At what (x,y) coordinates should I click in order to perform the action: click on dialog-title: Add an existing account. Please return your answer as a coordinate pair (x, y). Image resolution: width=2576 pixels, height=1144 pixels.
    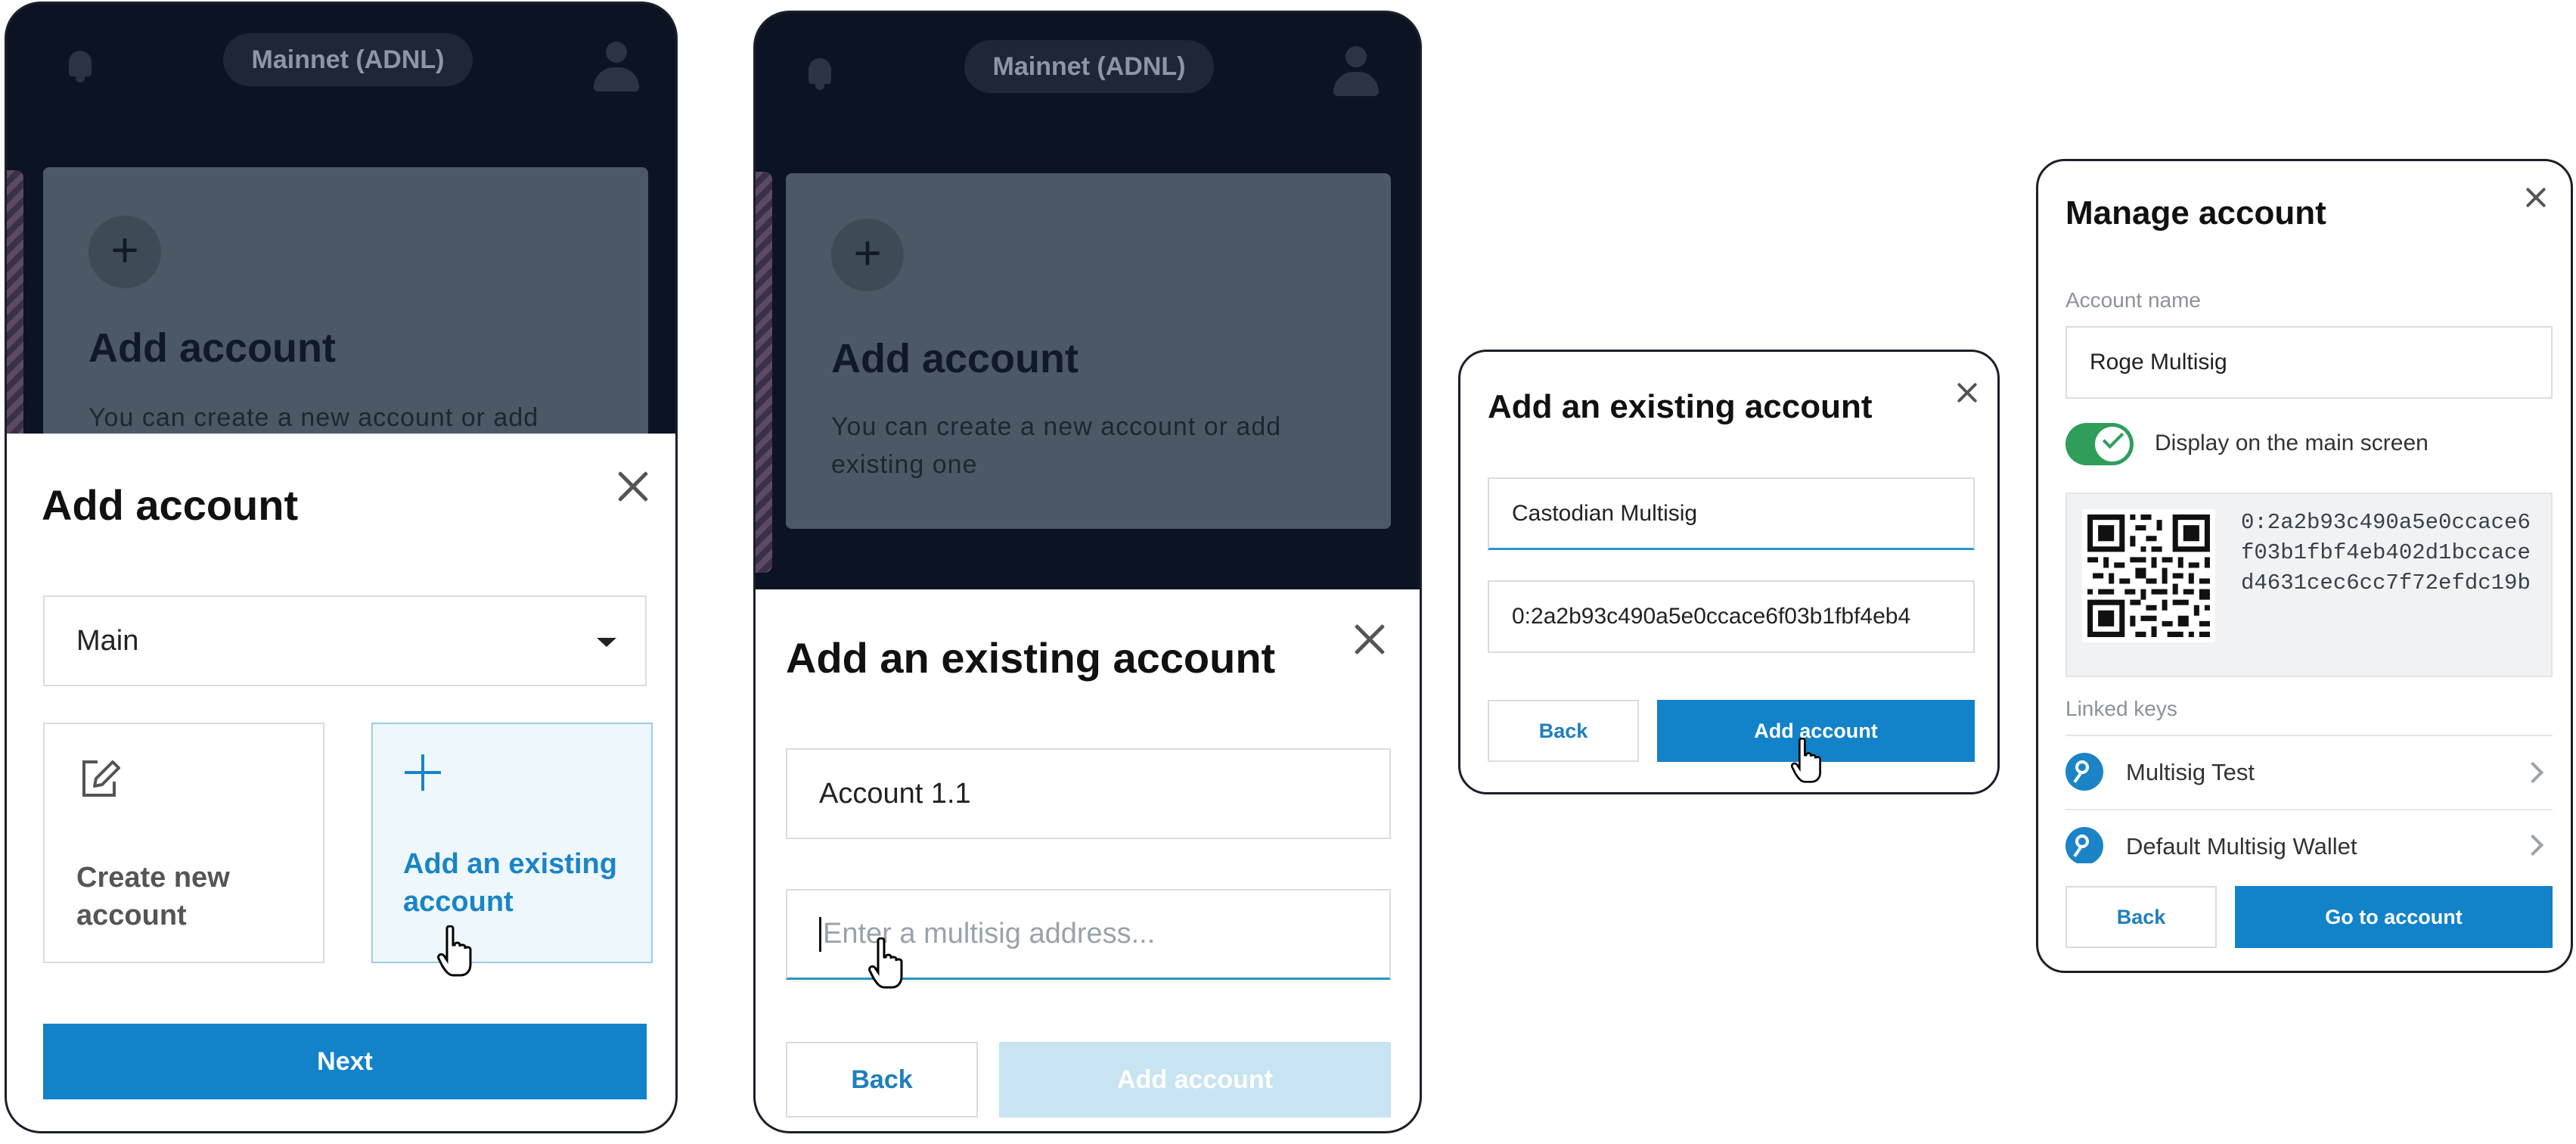
    Looking at the image, I should click on (1680, 406).